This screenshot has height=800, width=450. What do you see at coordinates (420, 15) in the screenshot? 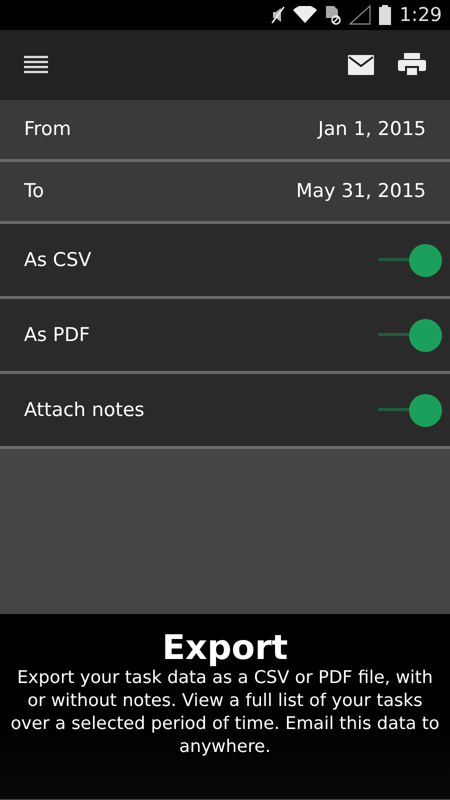
I see `status-time: 1:29` at bounding box center [420, 15].